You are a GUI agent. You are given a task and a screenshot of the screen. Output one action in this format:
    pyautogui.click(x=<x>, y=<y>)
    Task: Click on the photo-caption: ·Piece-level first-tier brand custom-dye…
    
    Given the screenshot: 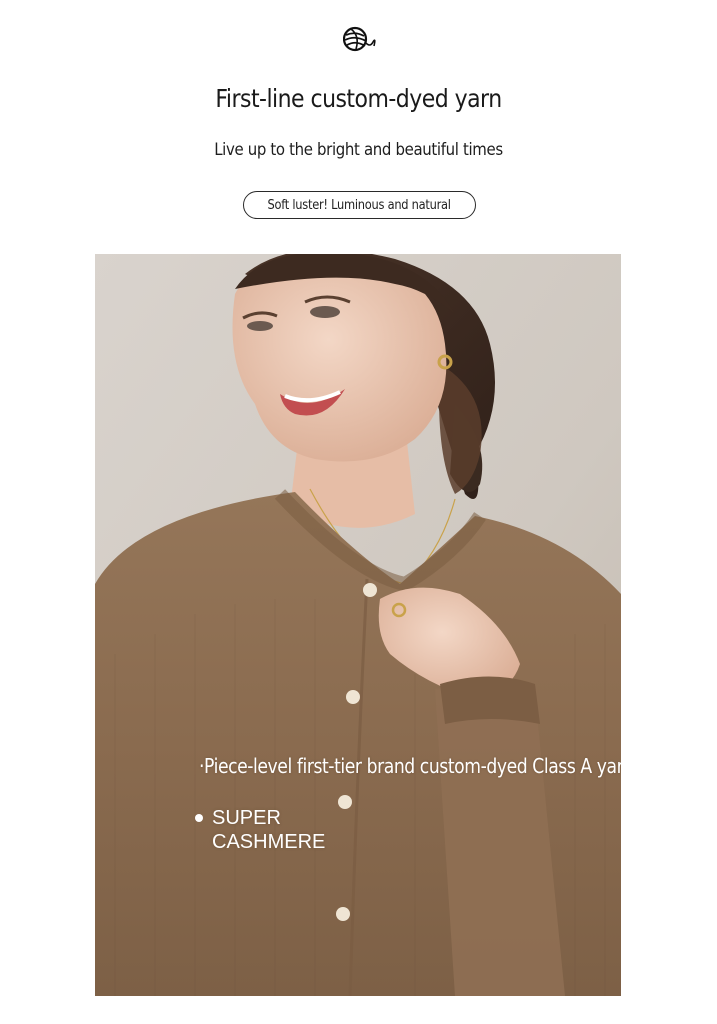 What is the action you would take?
    pyautogui.click(x=410, y=766)
    